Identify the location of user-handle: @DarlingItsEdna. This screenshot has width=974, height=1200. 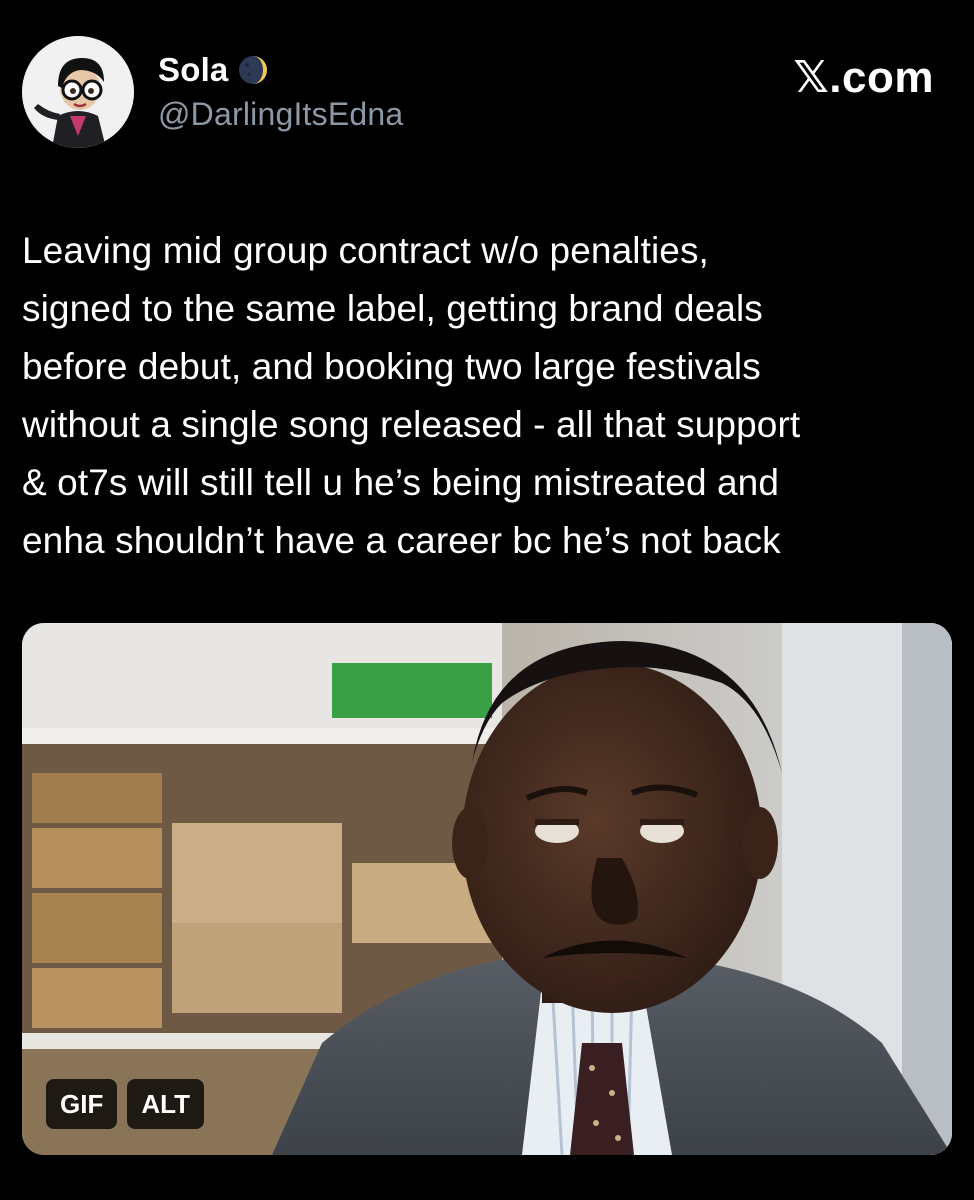
(280, 114).